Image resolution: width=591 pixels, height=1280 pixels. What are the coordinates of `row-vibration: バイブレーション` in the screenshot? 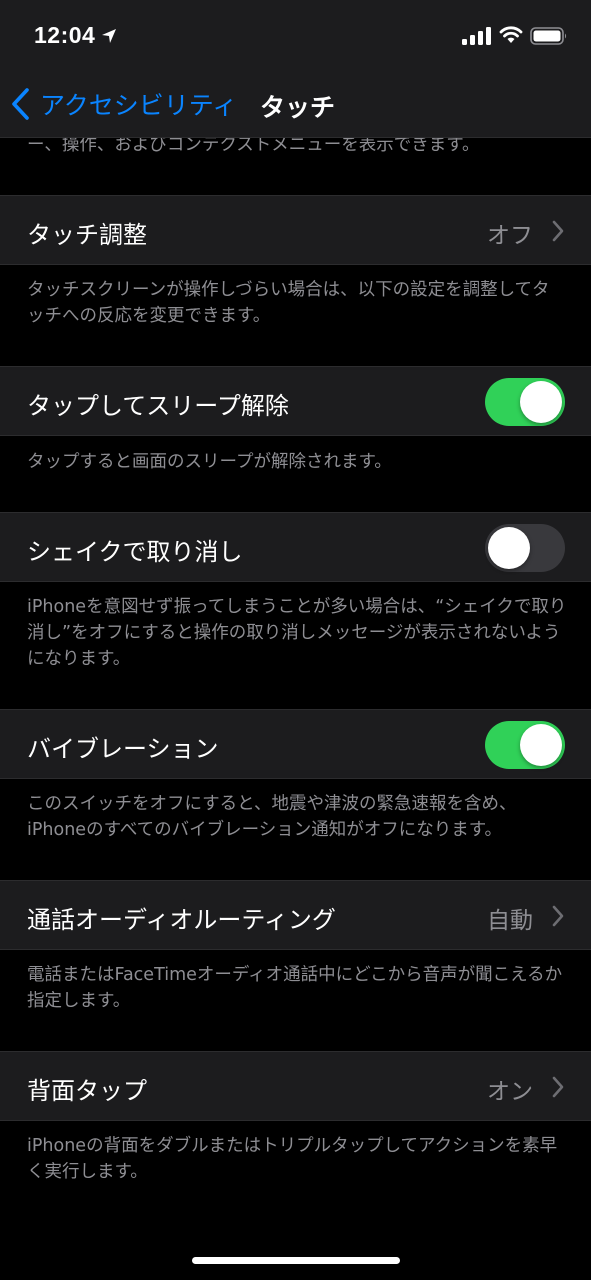 It's located at (295, 744).